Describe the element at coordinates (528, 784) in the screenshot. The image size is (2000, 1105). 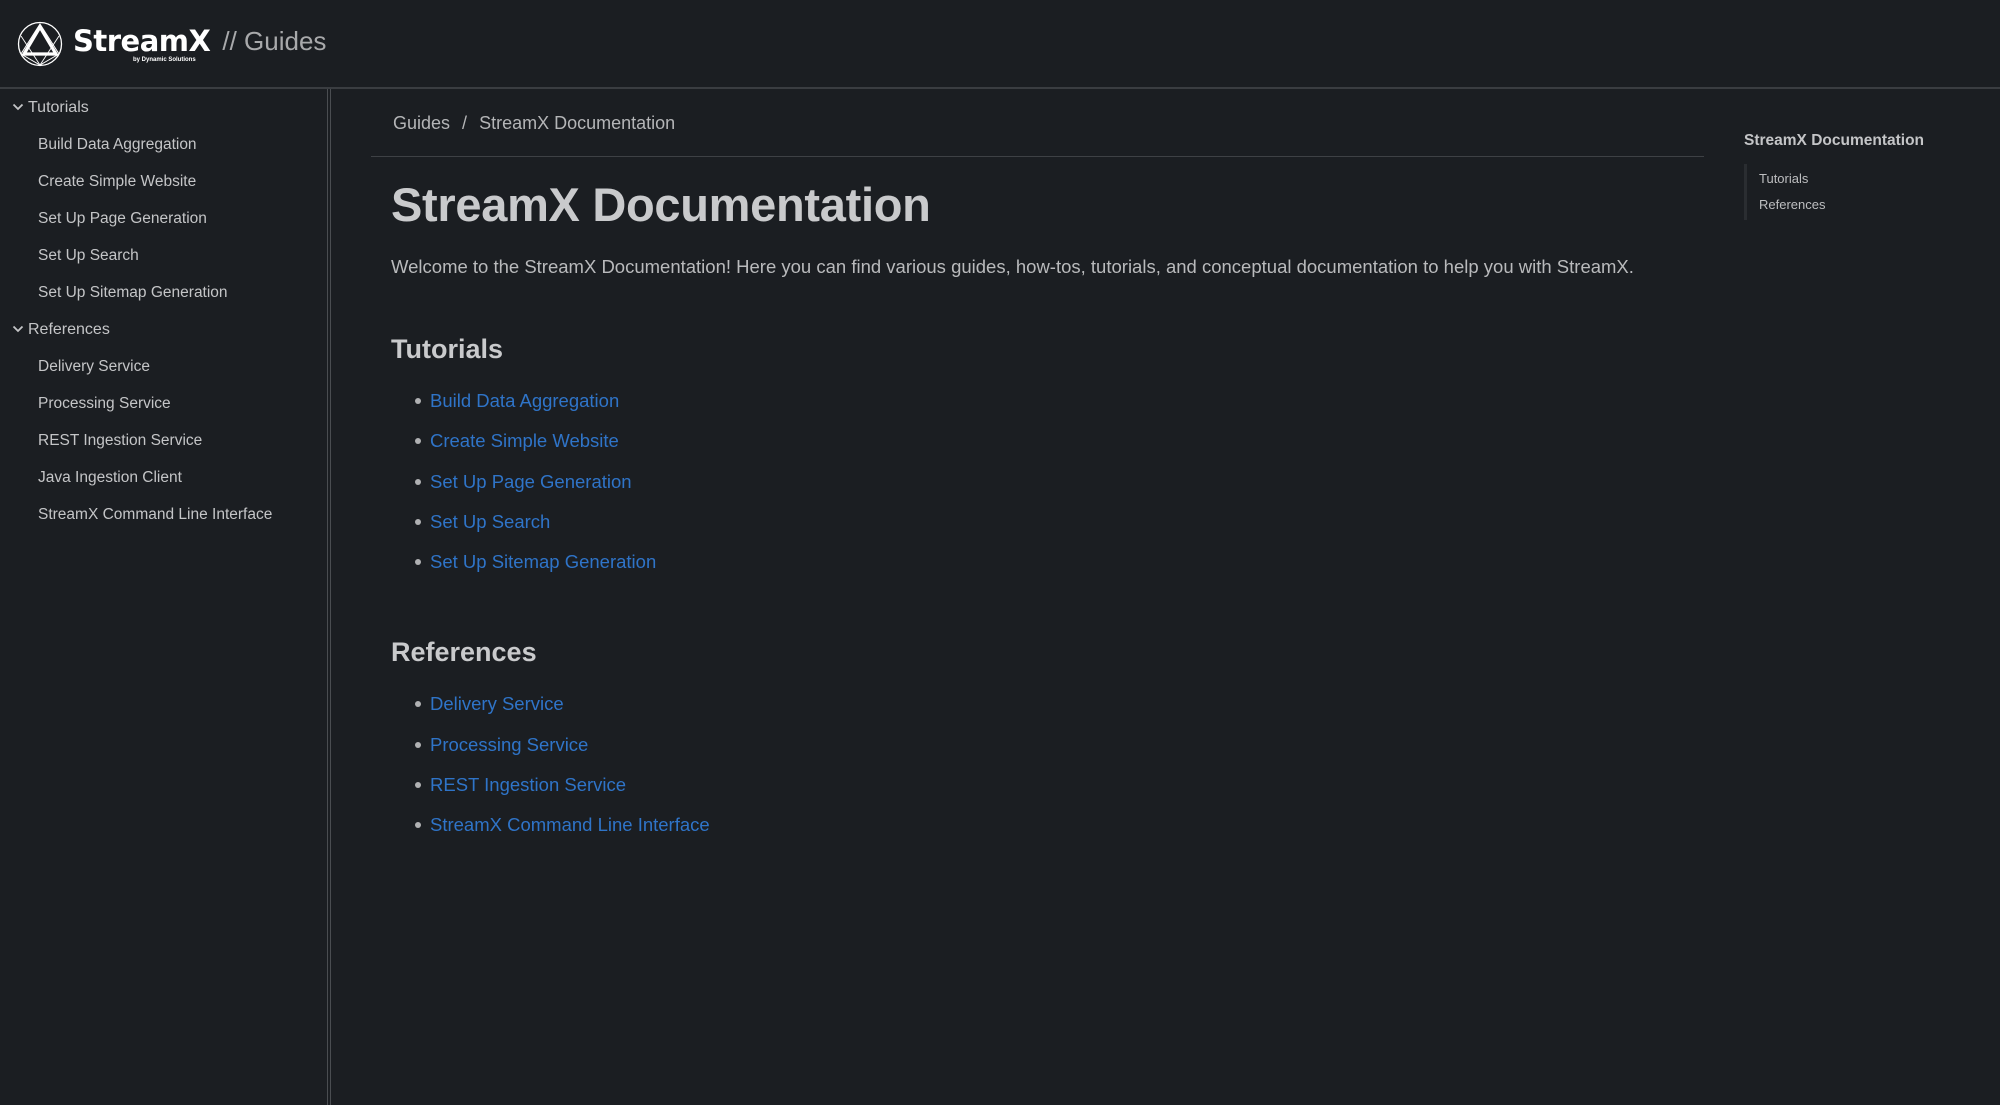
I see `link-rest-ingestion-service: REST Ingestion Service` at that location.